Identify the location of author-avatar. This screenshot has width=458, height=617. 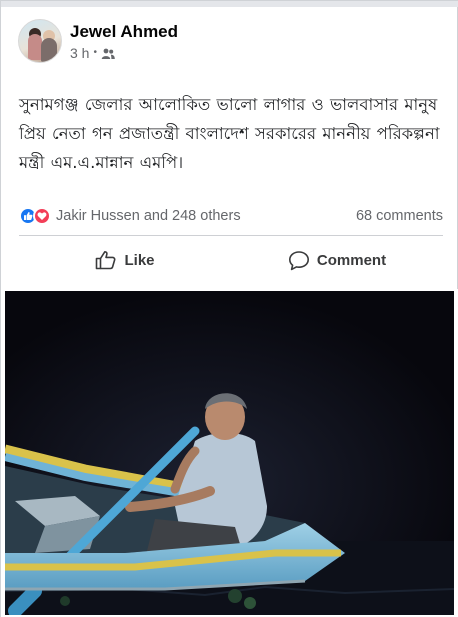
(40, 41).